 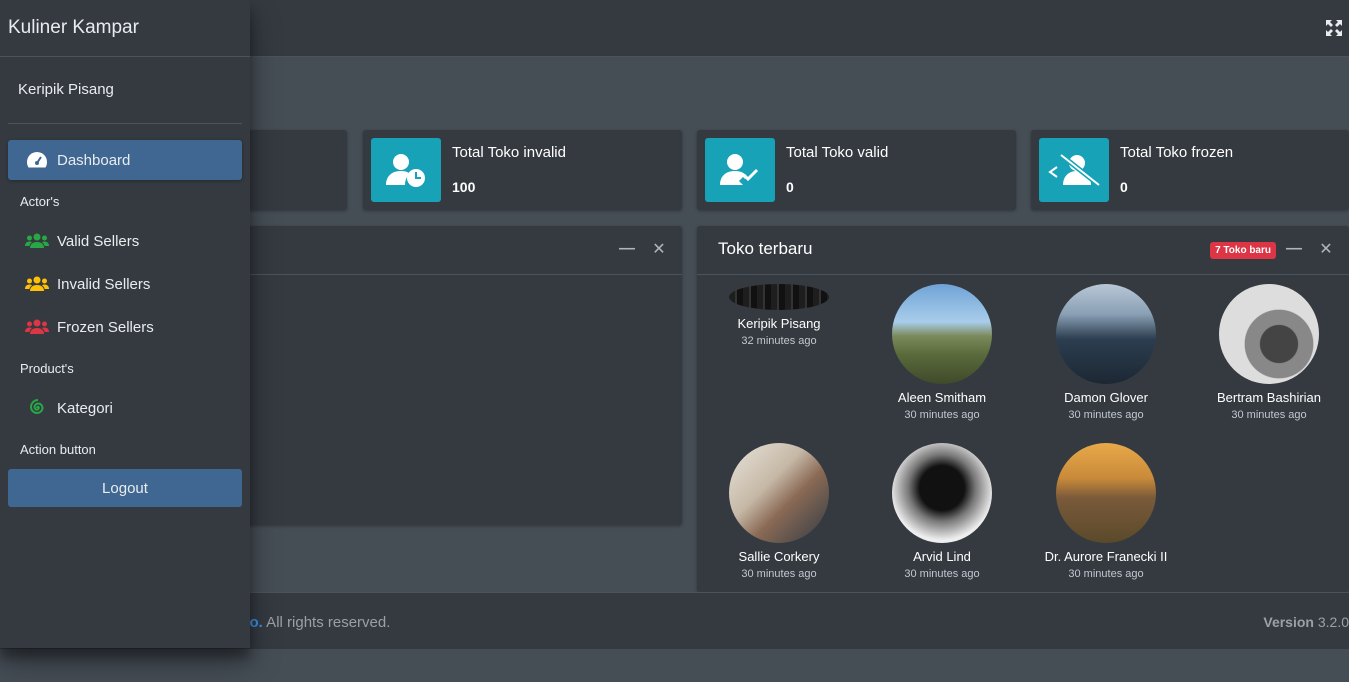 I want to click on sidebar-item-valid-sellers: Valid Sellers, so click(x=125, y=241).